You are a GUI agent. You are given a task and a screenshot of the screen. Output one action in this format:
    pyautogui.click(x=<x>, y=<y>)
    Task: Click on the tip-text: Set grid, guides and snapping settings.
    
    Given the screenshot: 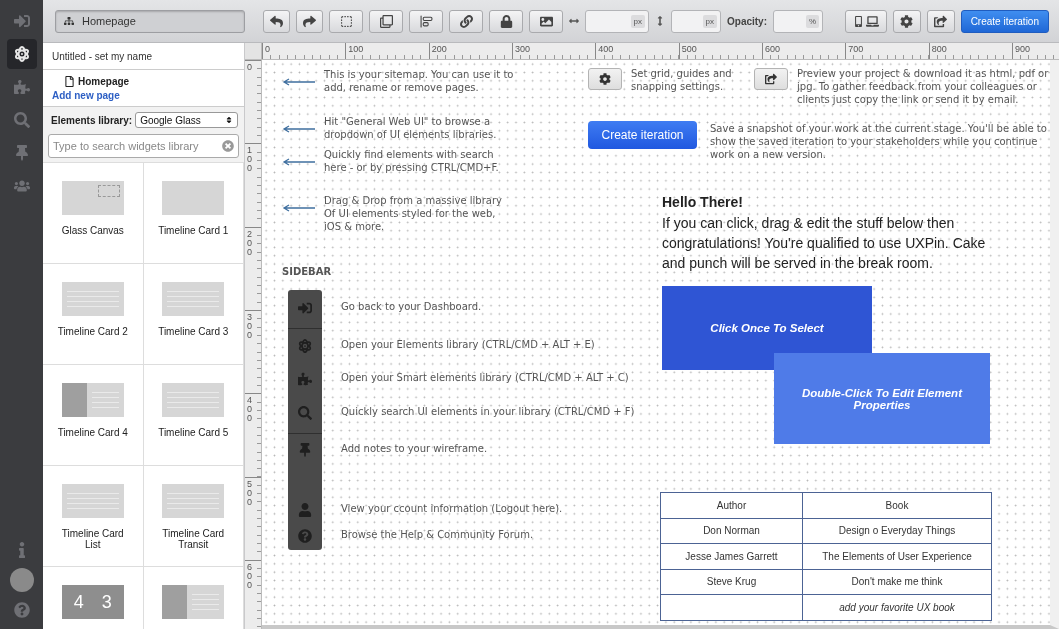 What is the action you would take?
    pyautogui.click(x=682, y=80)
    